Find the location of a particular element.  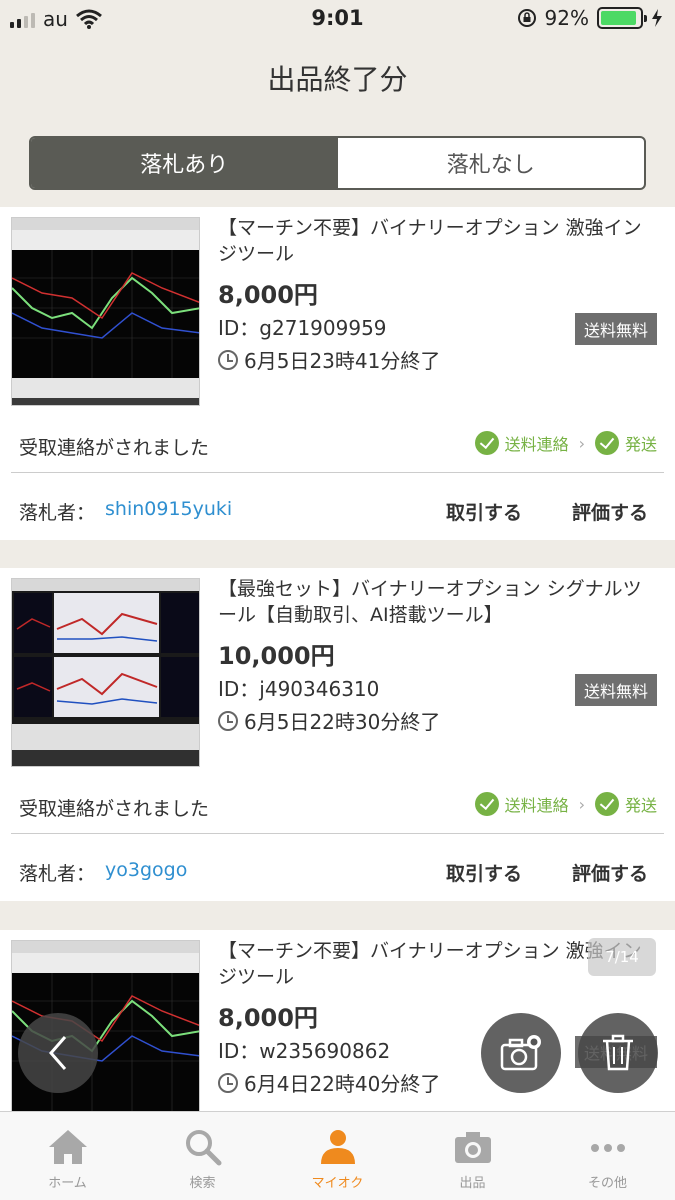

more-icon is located at coordinates (607, 1148).